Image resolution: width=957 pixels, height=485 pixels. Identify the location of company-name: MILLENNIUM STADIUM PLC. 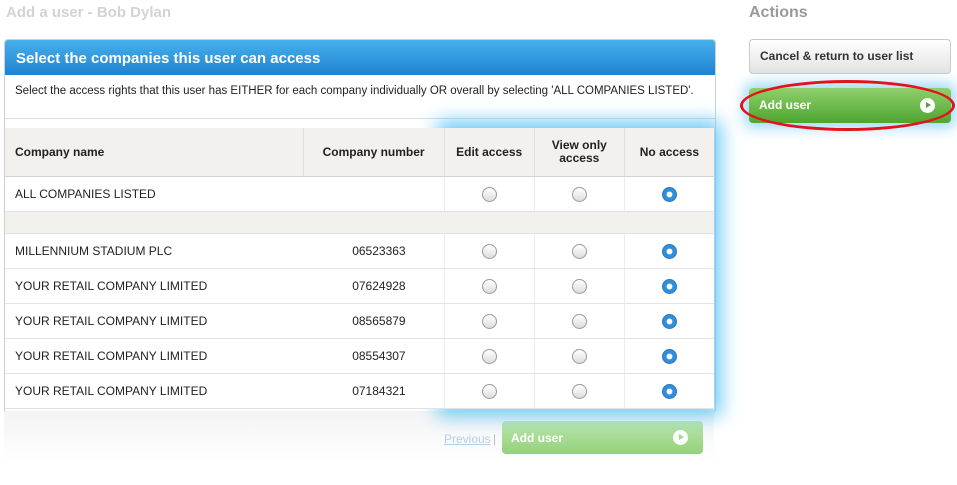
(154, 251).